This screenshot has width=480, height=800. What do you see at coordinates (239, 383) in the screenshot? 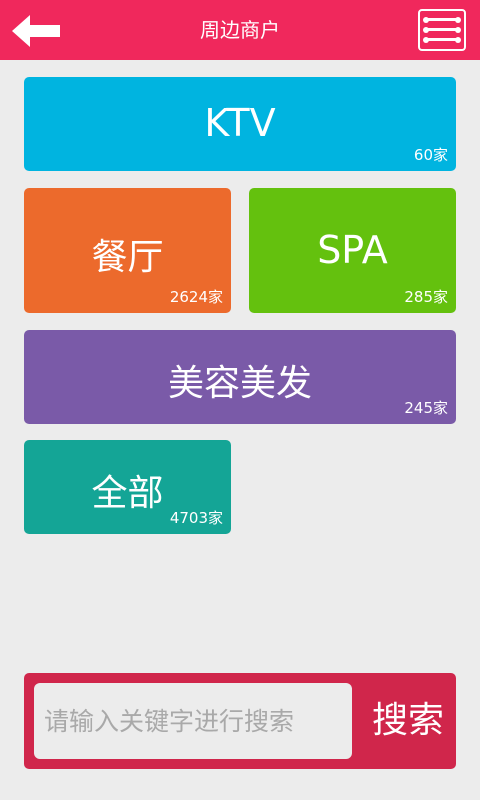
I see `category-label: 美容美发` at bounding box center [239, 383].